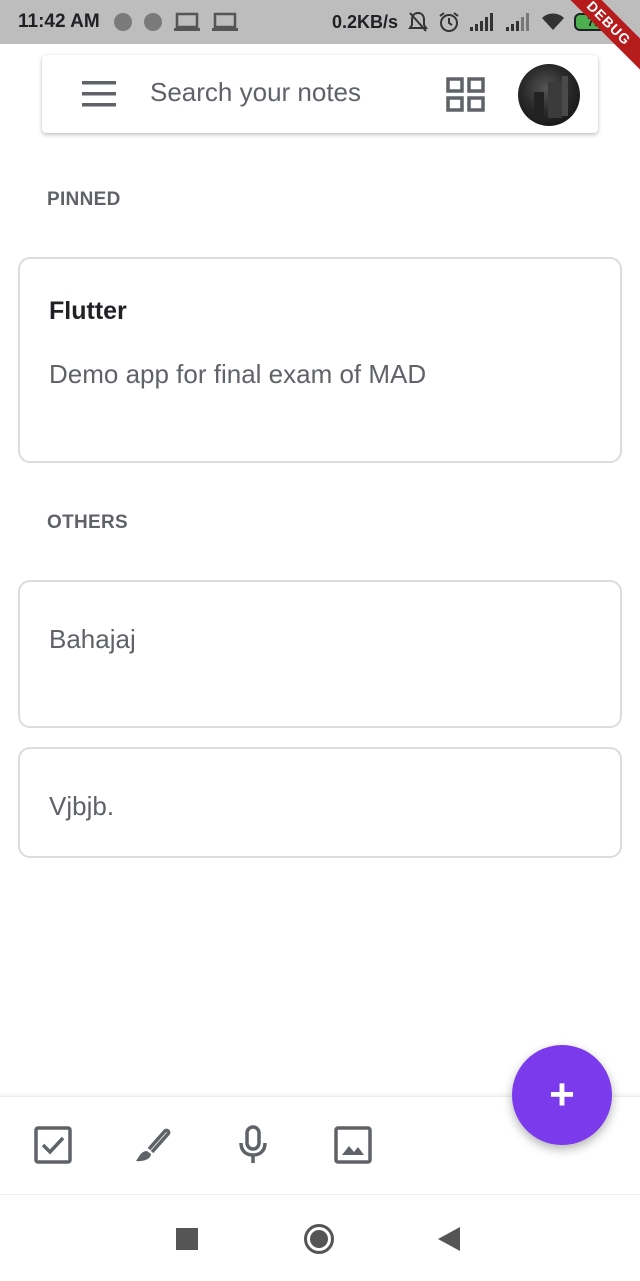  What do you see at coordinates (99, 94) in the screenshot?
I see `menu-icon` at bounding box center [99, 94].